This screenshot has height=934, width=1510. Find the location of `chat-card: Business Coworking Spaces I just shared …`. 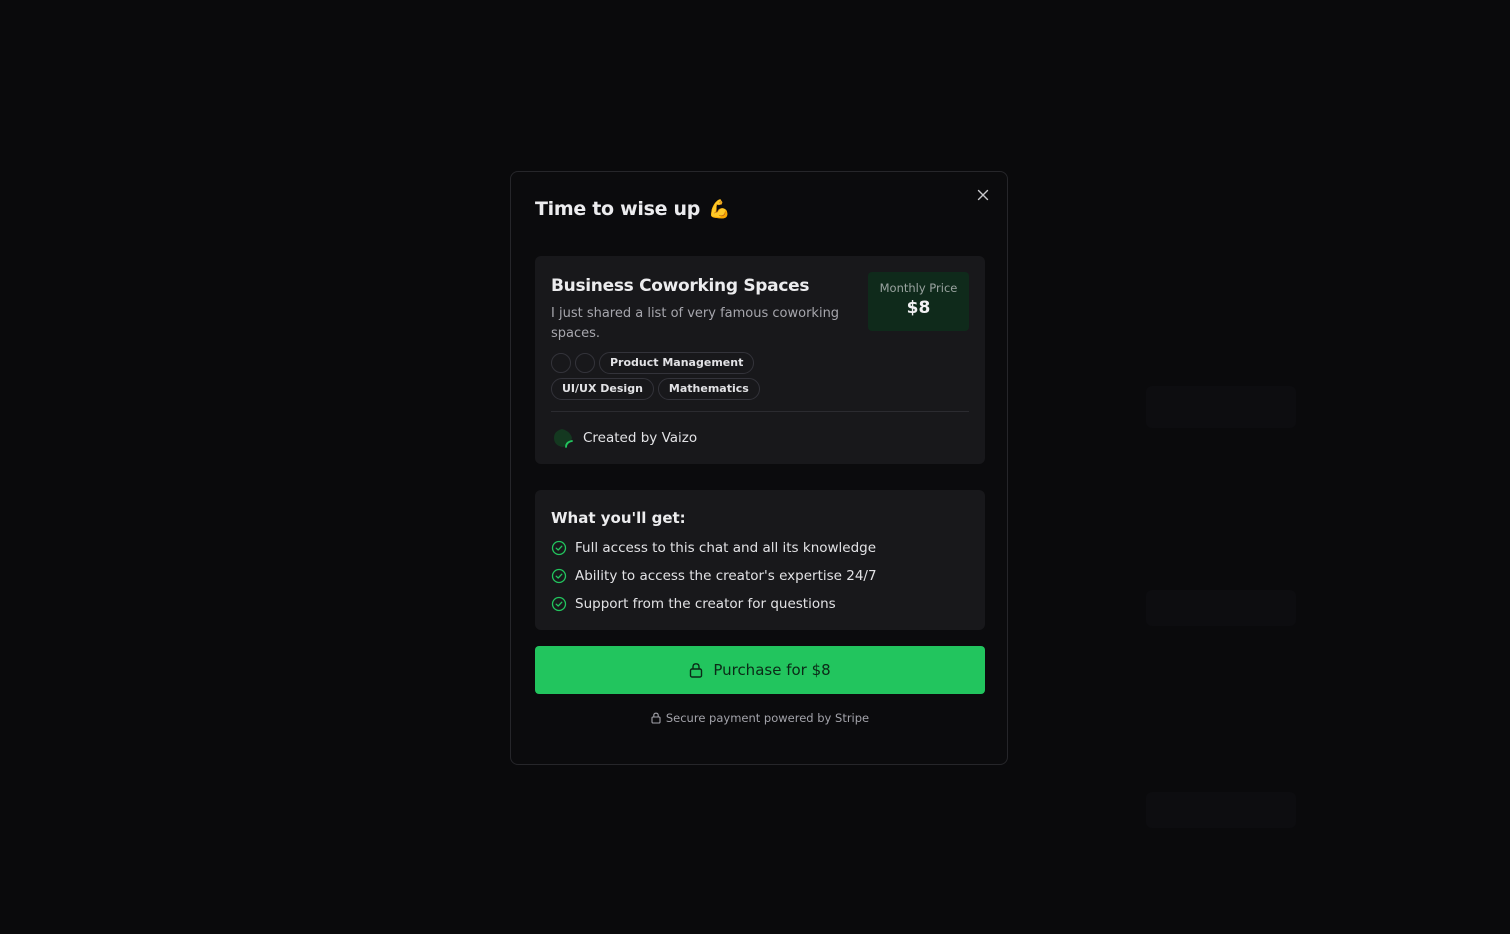

chat-card: Business Coworking Spaces I just shared … is located at coordinates (760, 360).